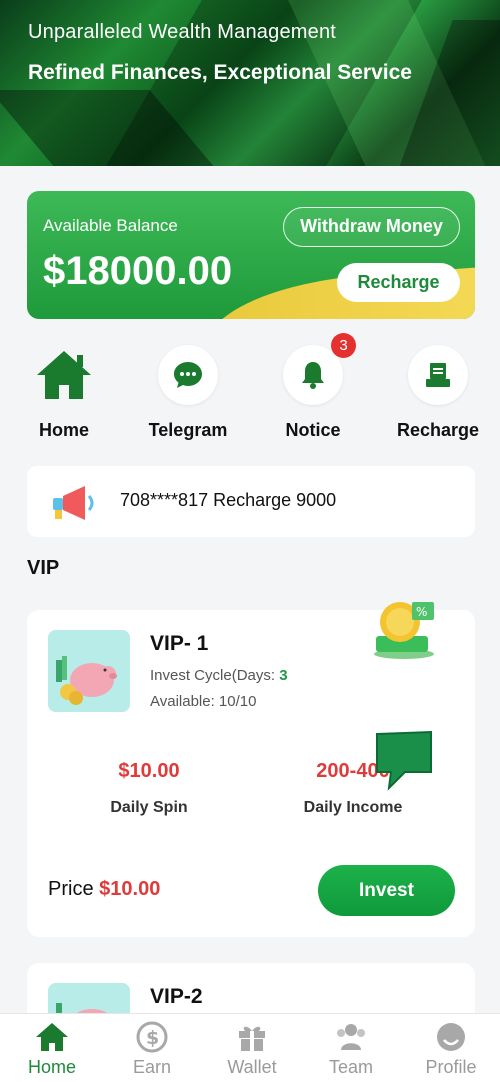  I want to click on dollar-icon: $, so click(152, 1037).